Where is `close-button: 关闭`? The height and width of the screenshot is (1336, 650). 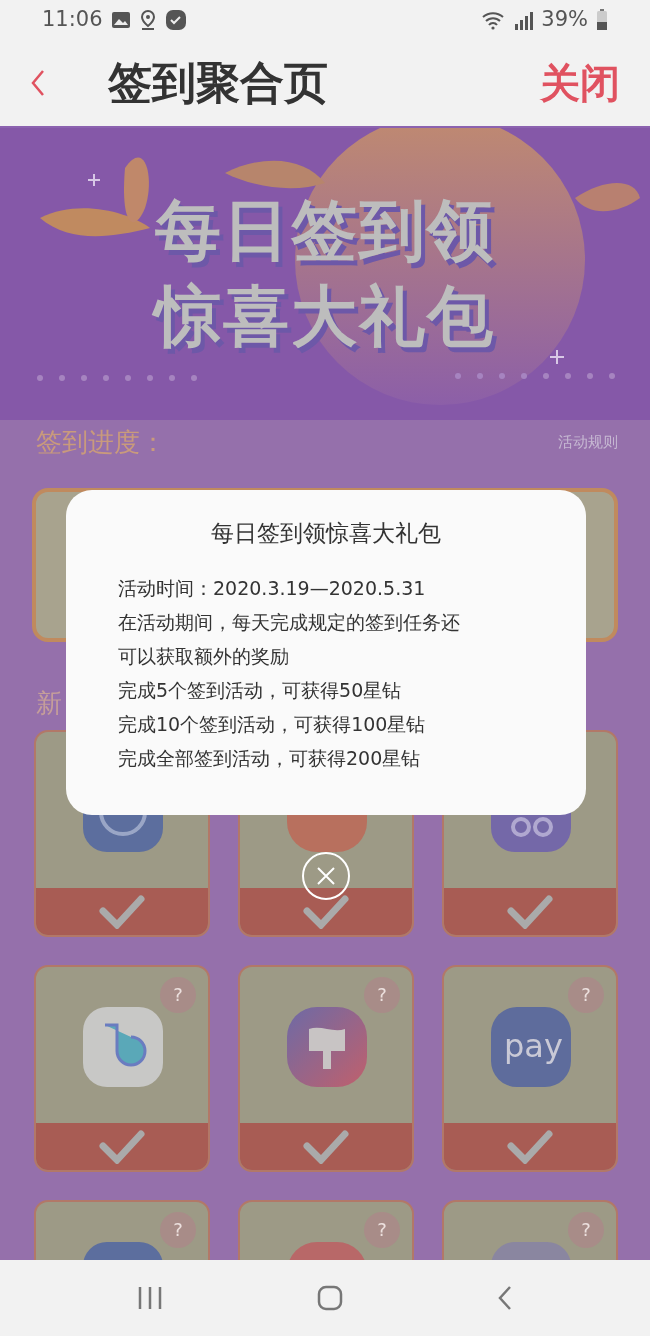
close-button: 关闭 is located at coordinates (580, 83).